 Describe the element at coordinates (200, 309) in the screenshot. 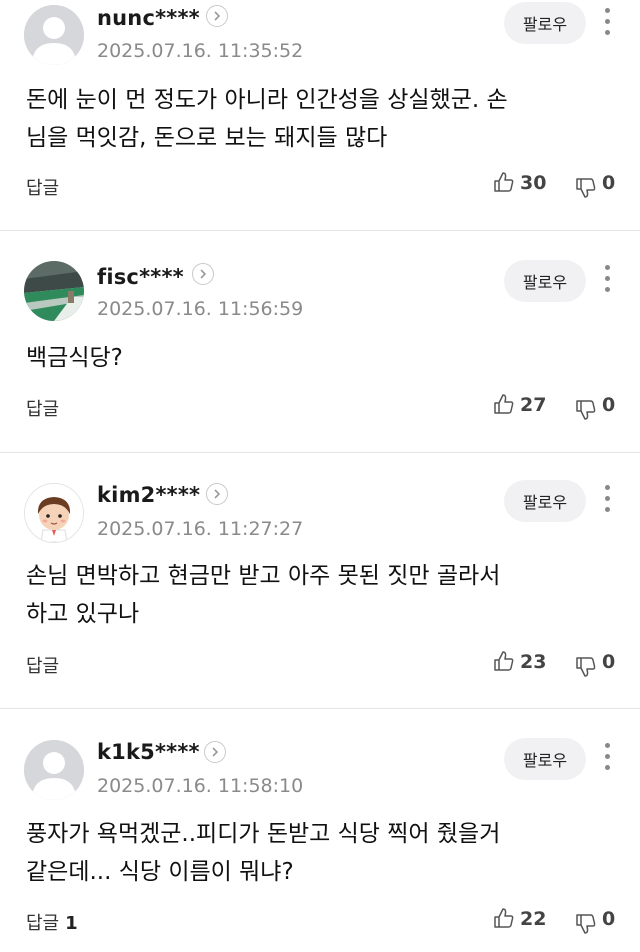

I see `timestamp: 2025.07.16. 11:56:59` at that location.